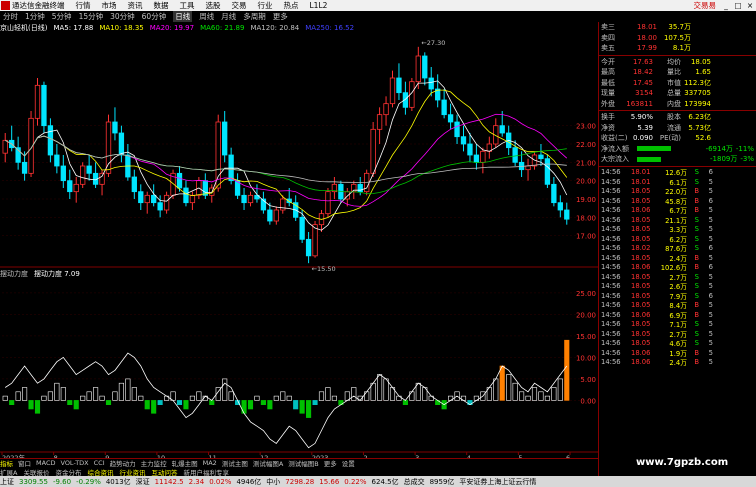  Describe the element at coordinates (699, 127) in the screenshot. I see `quote-value: 5.73亿` at that location.